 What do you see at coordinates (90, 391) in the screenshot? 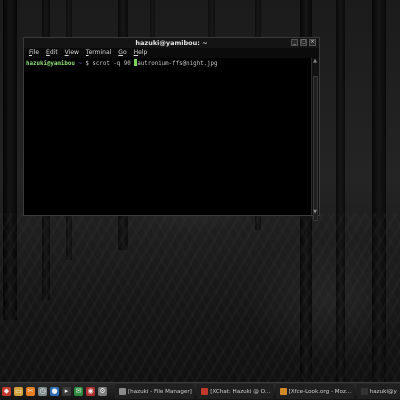
I see `media-icon: ◉` at bounding box center [90, 391].